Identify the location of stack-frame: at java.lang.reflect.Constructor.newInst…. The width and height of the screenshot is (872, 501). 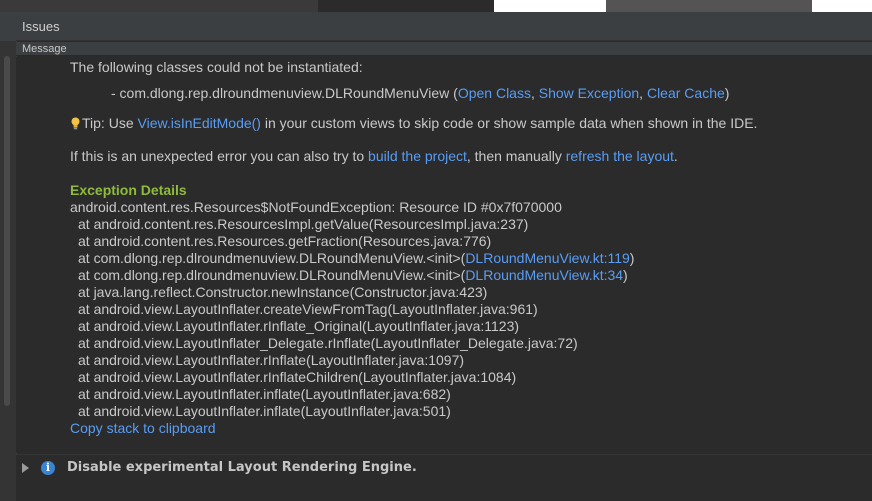
(282, 292).